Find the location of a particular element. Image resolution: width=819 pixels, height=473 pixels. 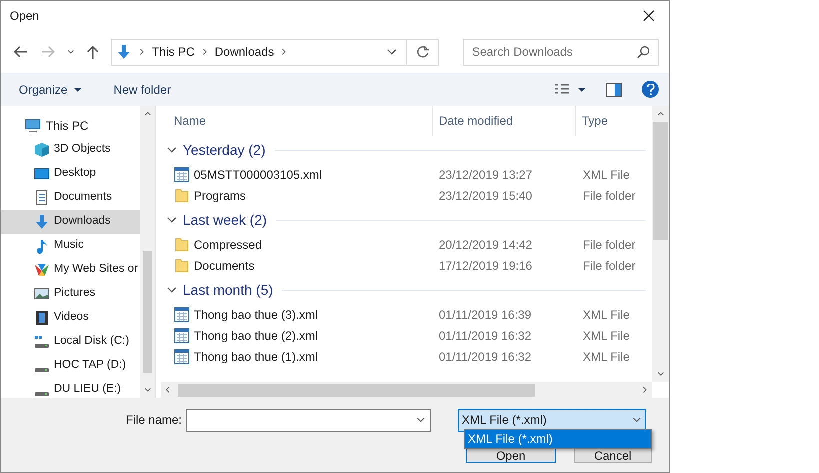

sidebar-item: Local Disk (C:) is located at coordinates (70, 342).